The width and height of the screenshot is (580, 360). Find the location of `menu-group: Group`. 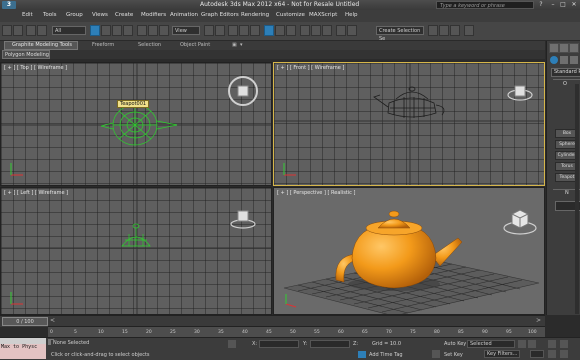

menu-group: Group is located at coordinates (74, 15).